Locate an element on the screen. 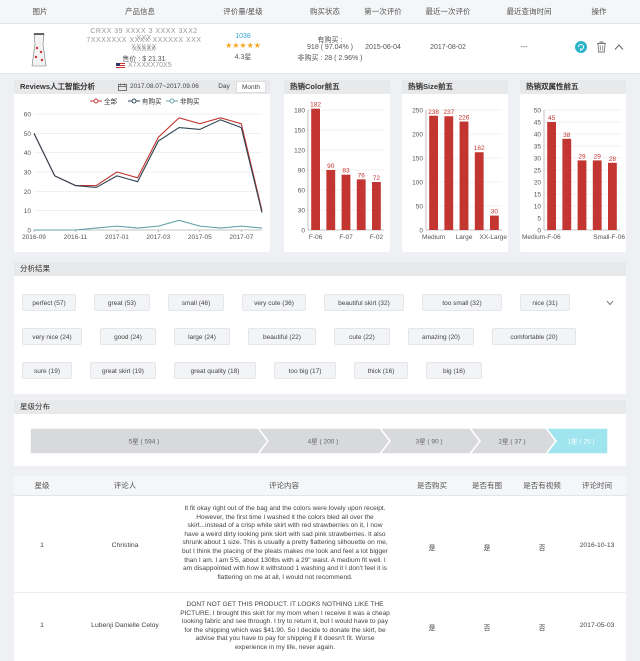  row-has-image: 是 is located at coordinates (487, 548).